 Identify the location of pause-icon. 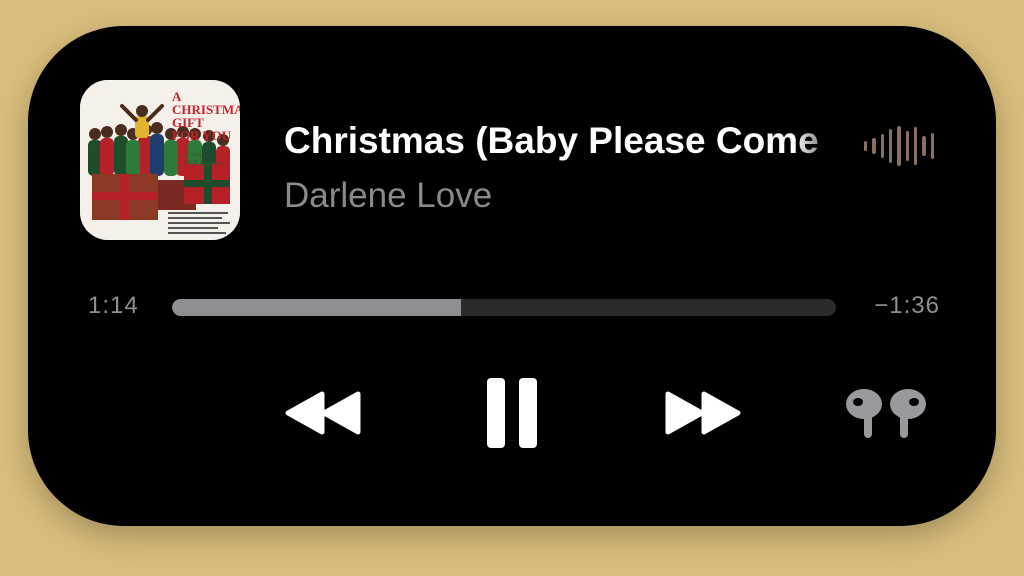
(512, 413).